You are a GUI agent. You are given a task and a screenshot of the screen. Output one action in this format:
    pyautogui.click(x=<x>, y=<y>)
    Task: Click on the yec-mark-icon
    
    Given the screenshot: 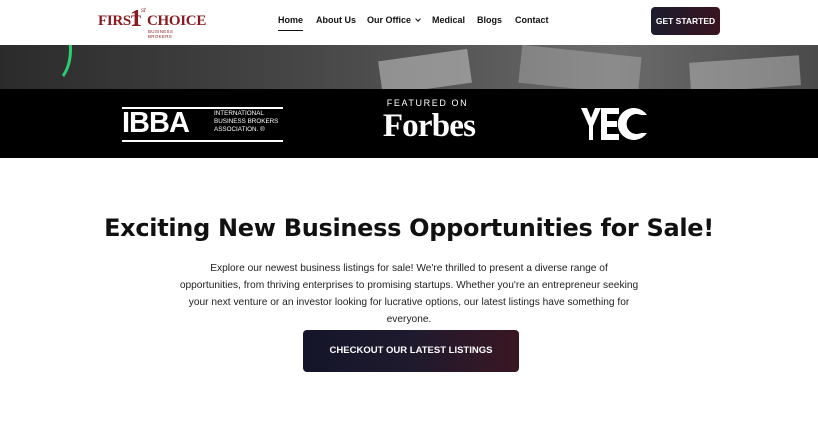 What is the action you would take?
    pyautogui.click(x=614, y=124)
    